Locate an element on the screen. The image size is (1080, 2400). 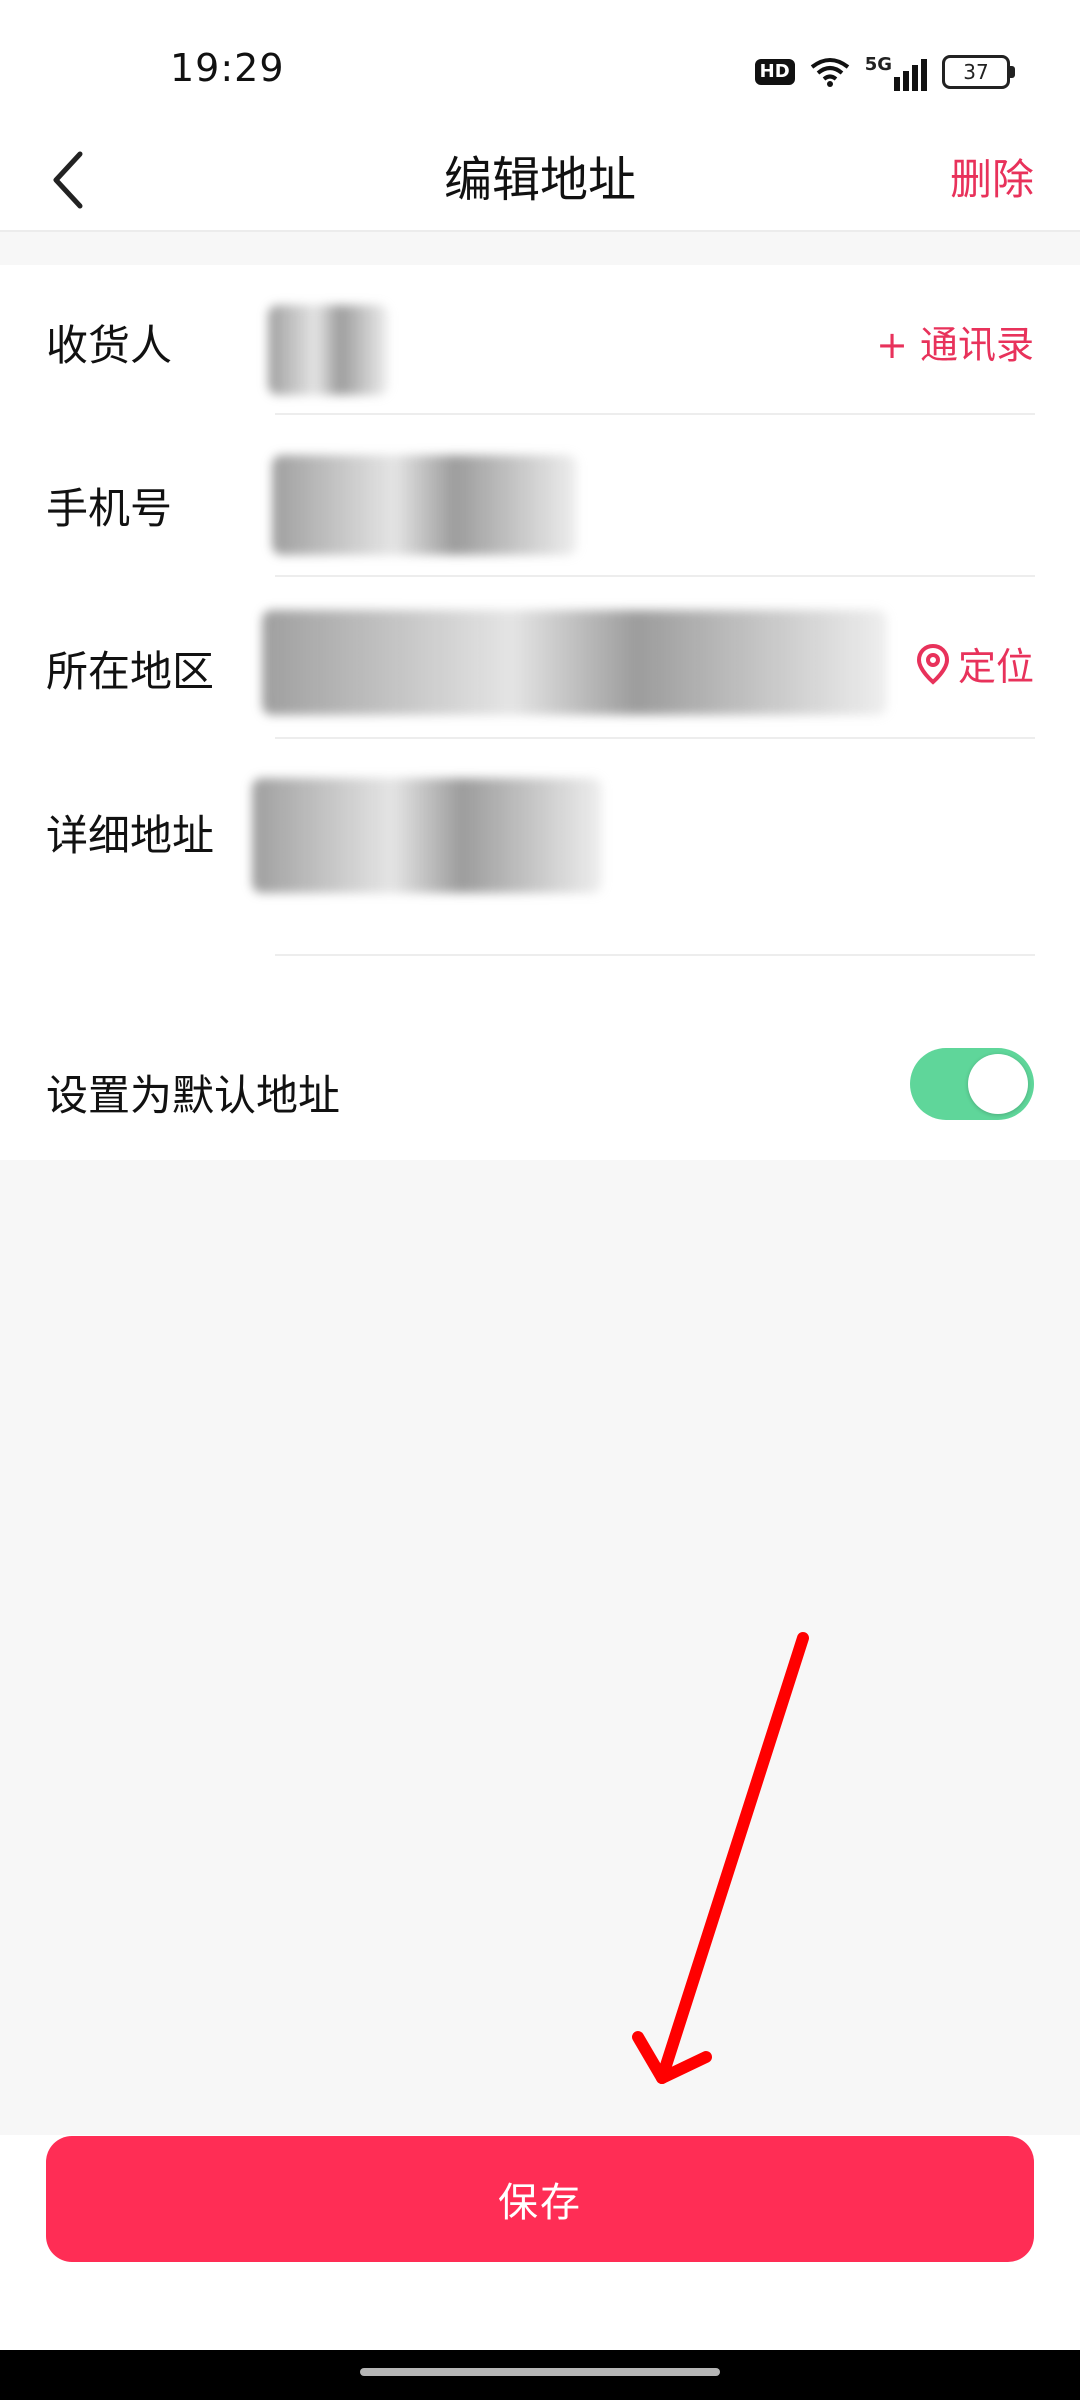
back-button is located at coordinates (93, 180).